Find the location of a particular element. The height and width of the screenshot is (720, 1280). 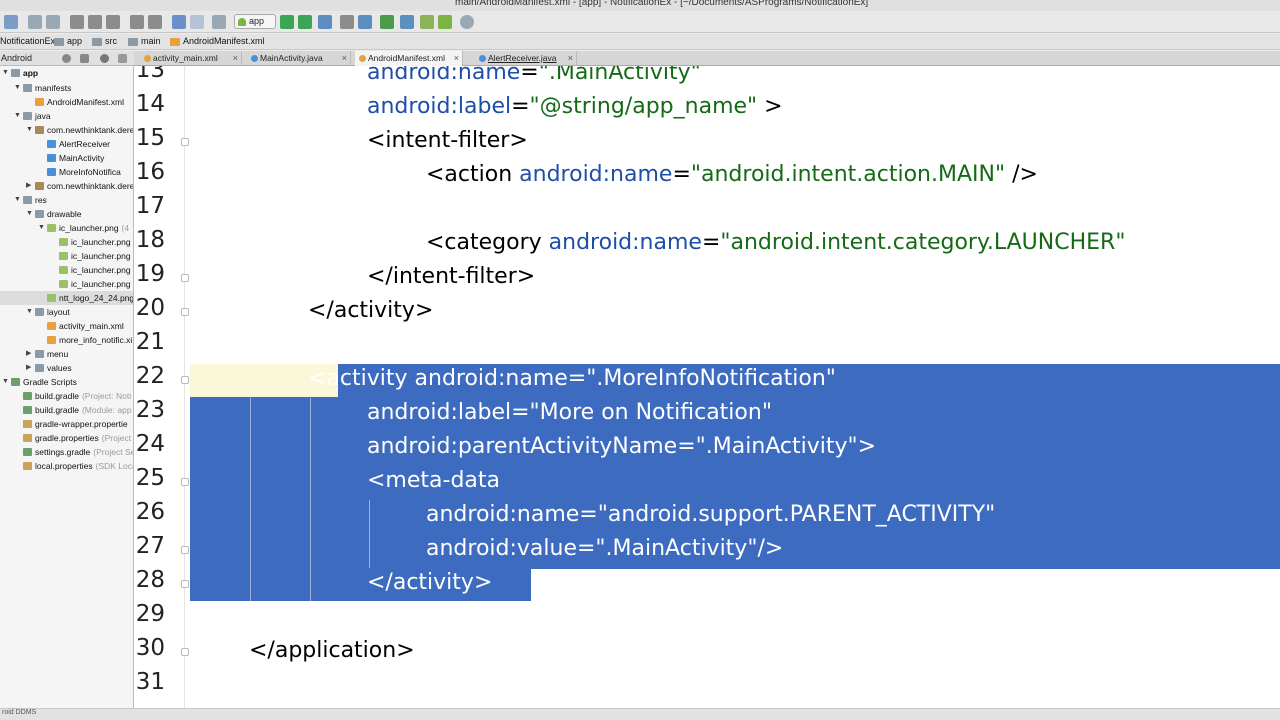

tree-item: build.gradle (Project: Noti is located at coordinates (66, 396).